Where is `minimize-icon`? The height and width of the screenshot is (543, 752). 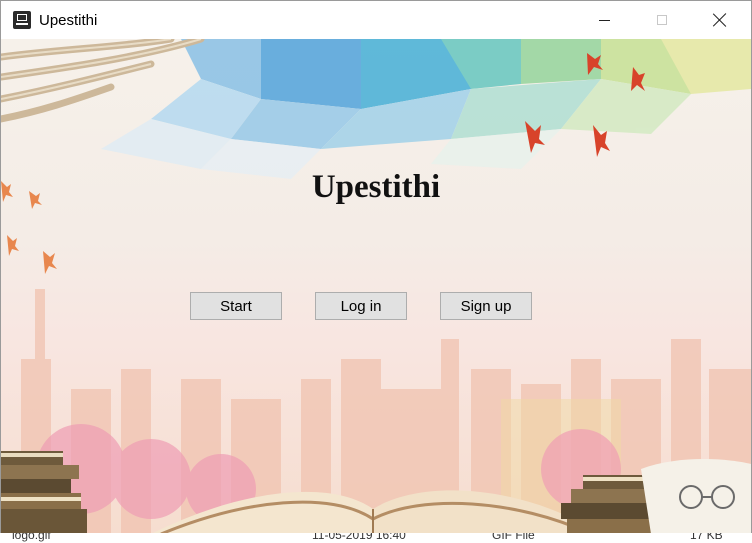 minimize-icon is located at coordinates (604, 20).